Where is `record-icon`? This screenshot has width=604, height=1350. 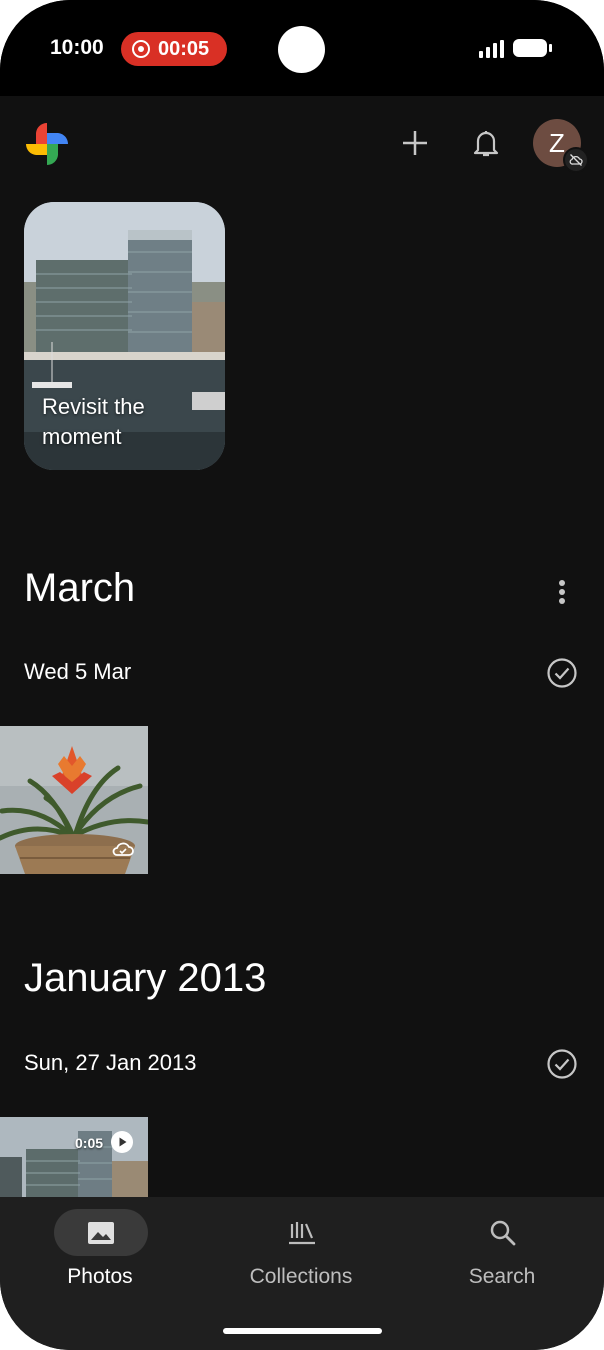 record-icon is located at coordinates (141, 49).